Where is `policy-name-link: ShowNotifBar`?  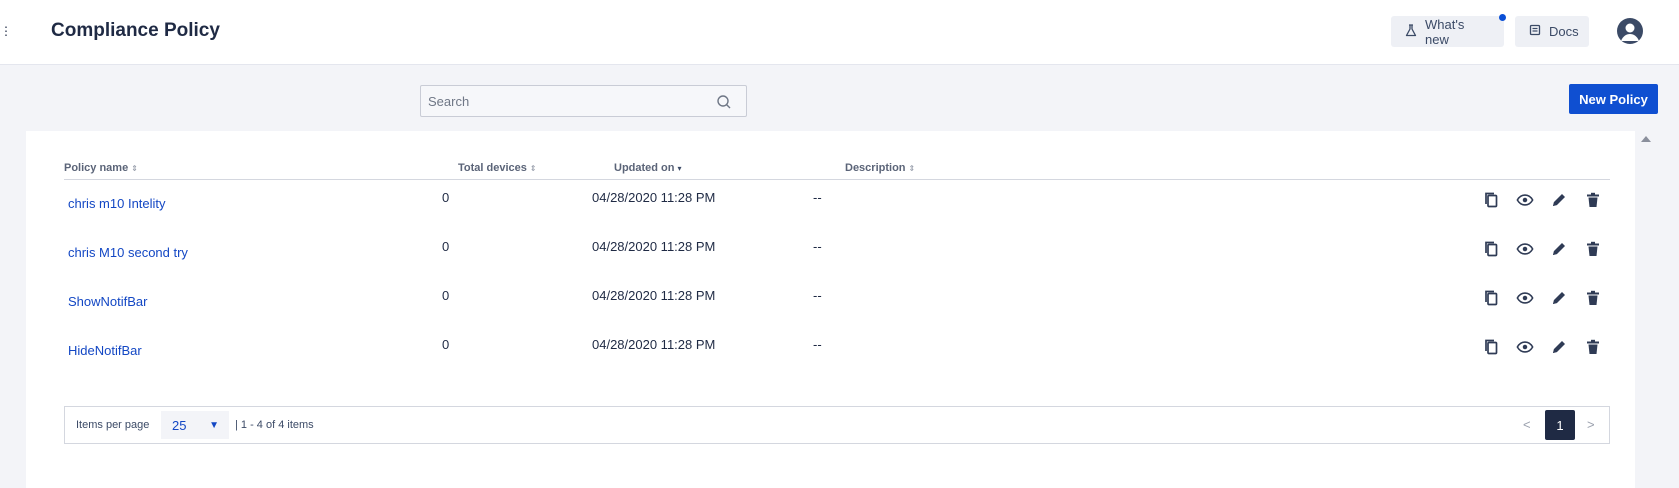
policy-name-link: ShowNotifBar is located at coordinates (107, 301).